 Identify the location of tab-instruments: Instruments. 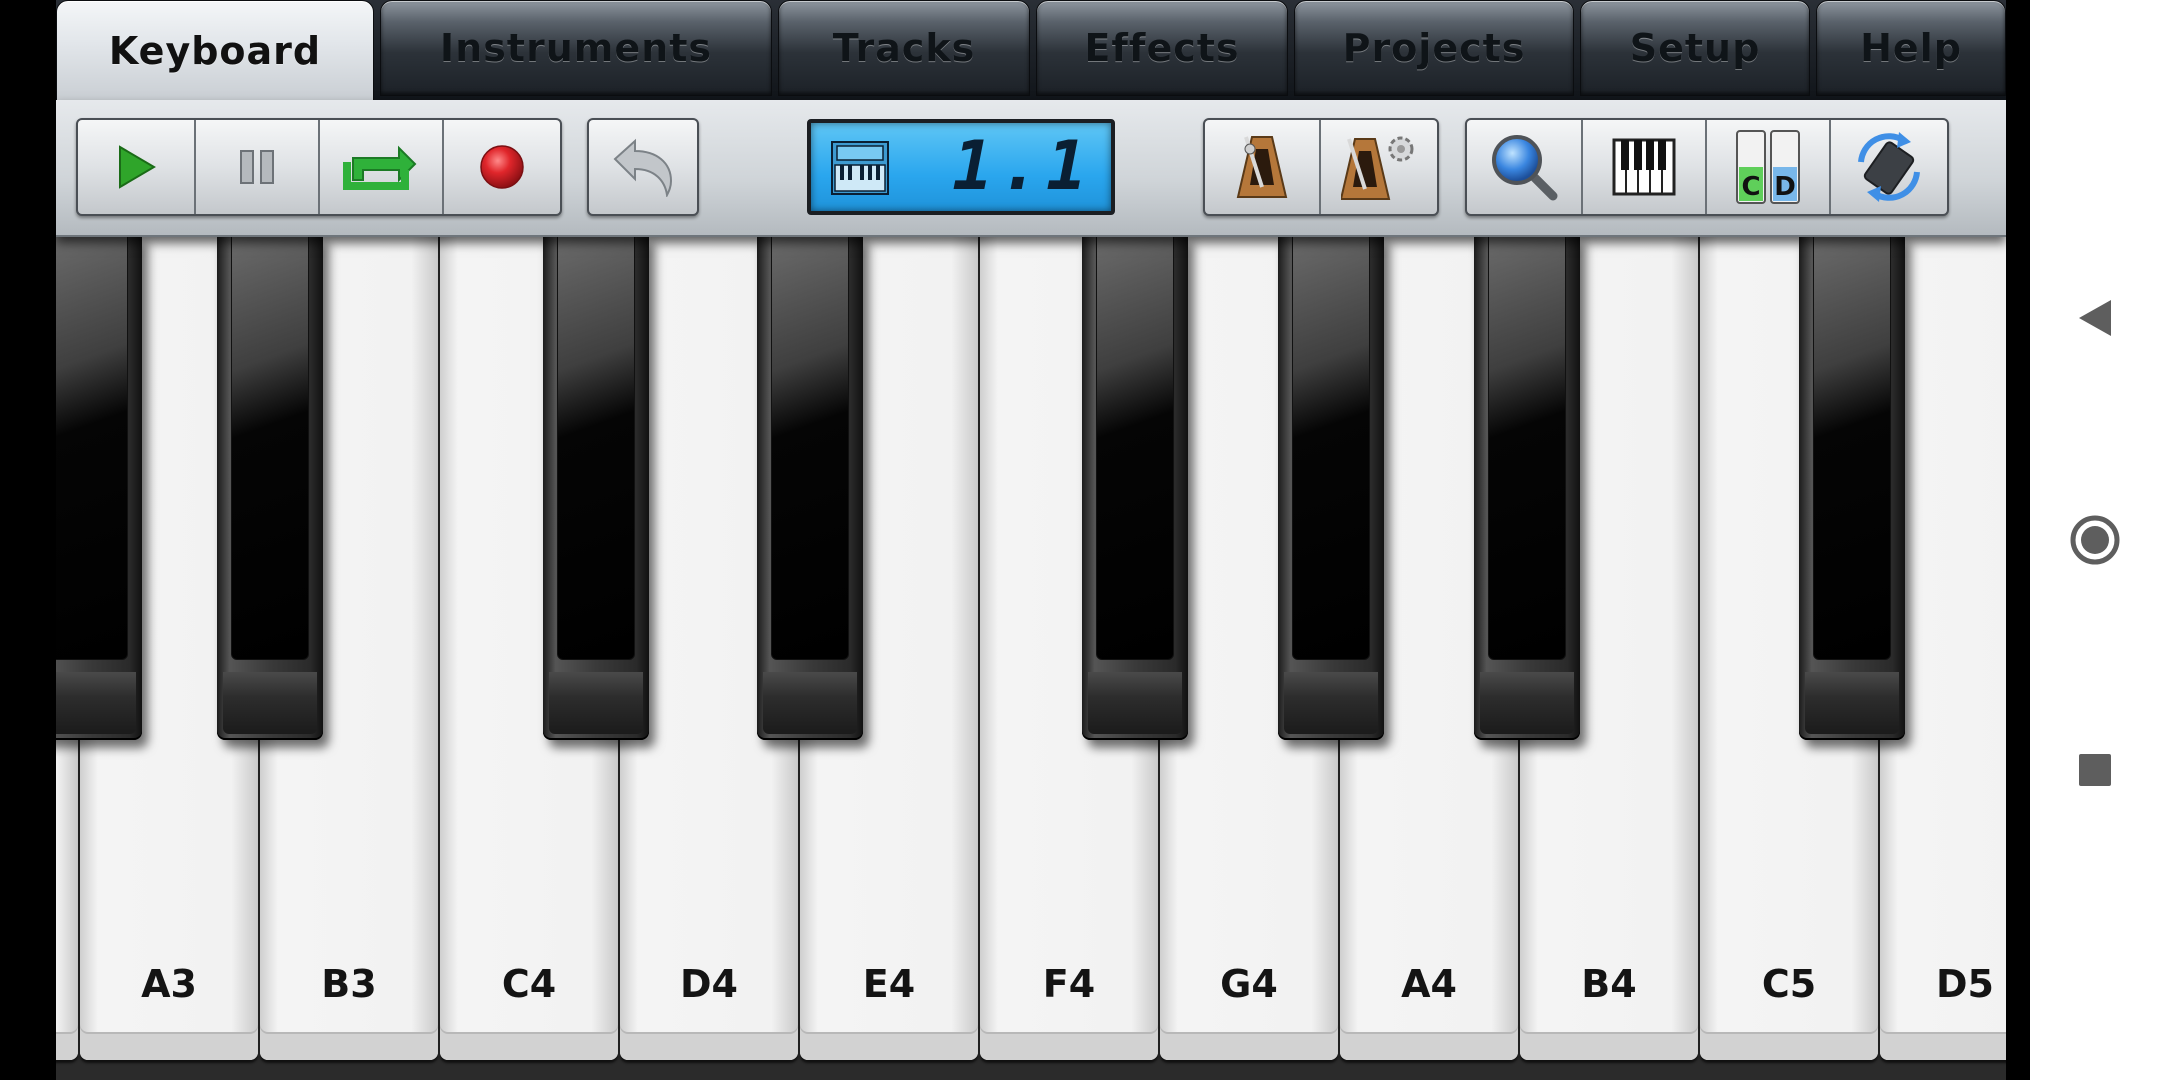
(576, 48).